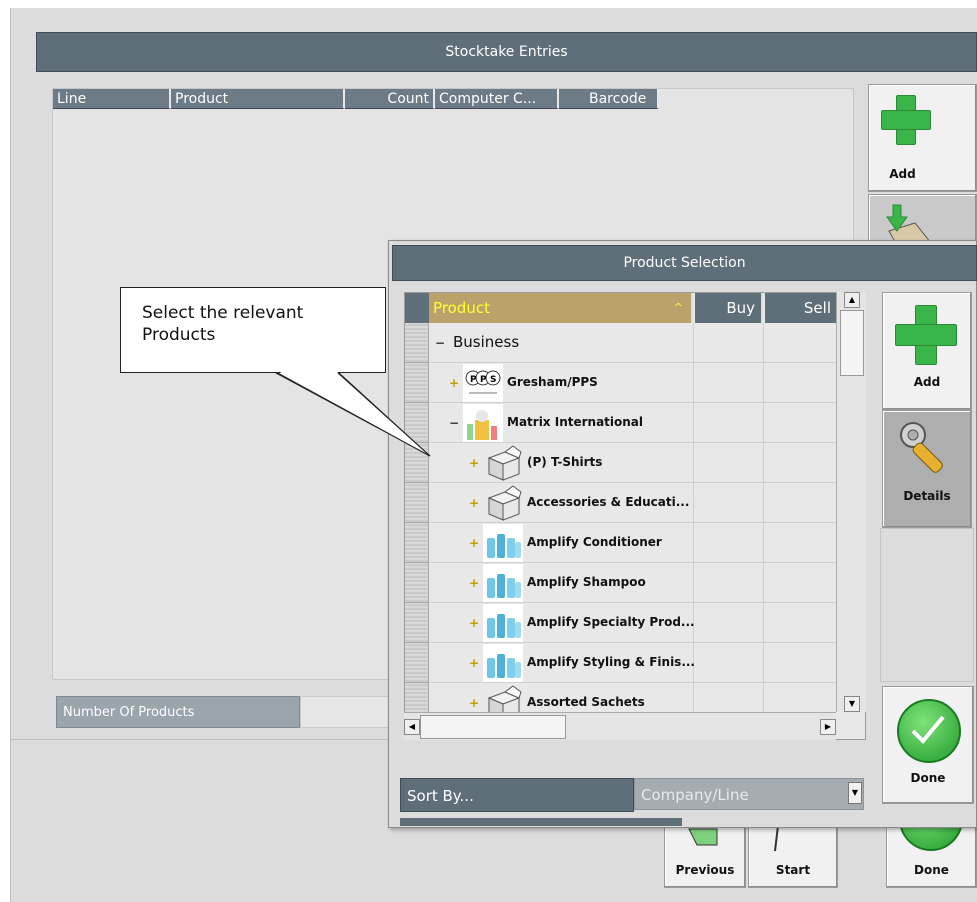  Describe the element at coordinates (353, 414) in the screenshot. I see `callout-pointer-cover` at that location.